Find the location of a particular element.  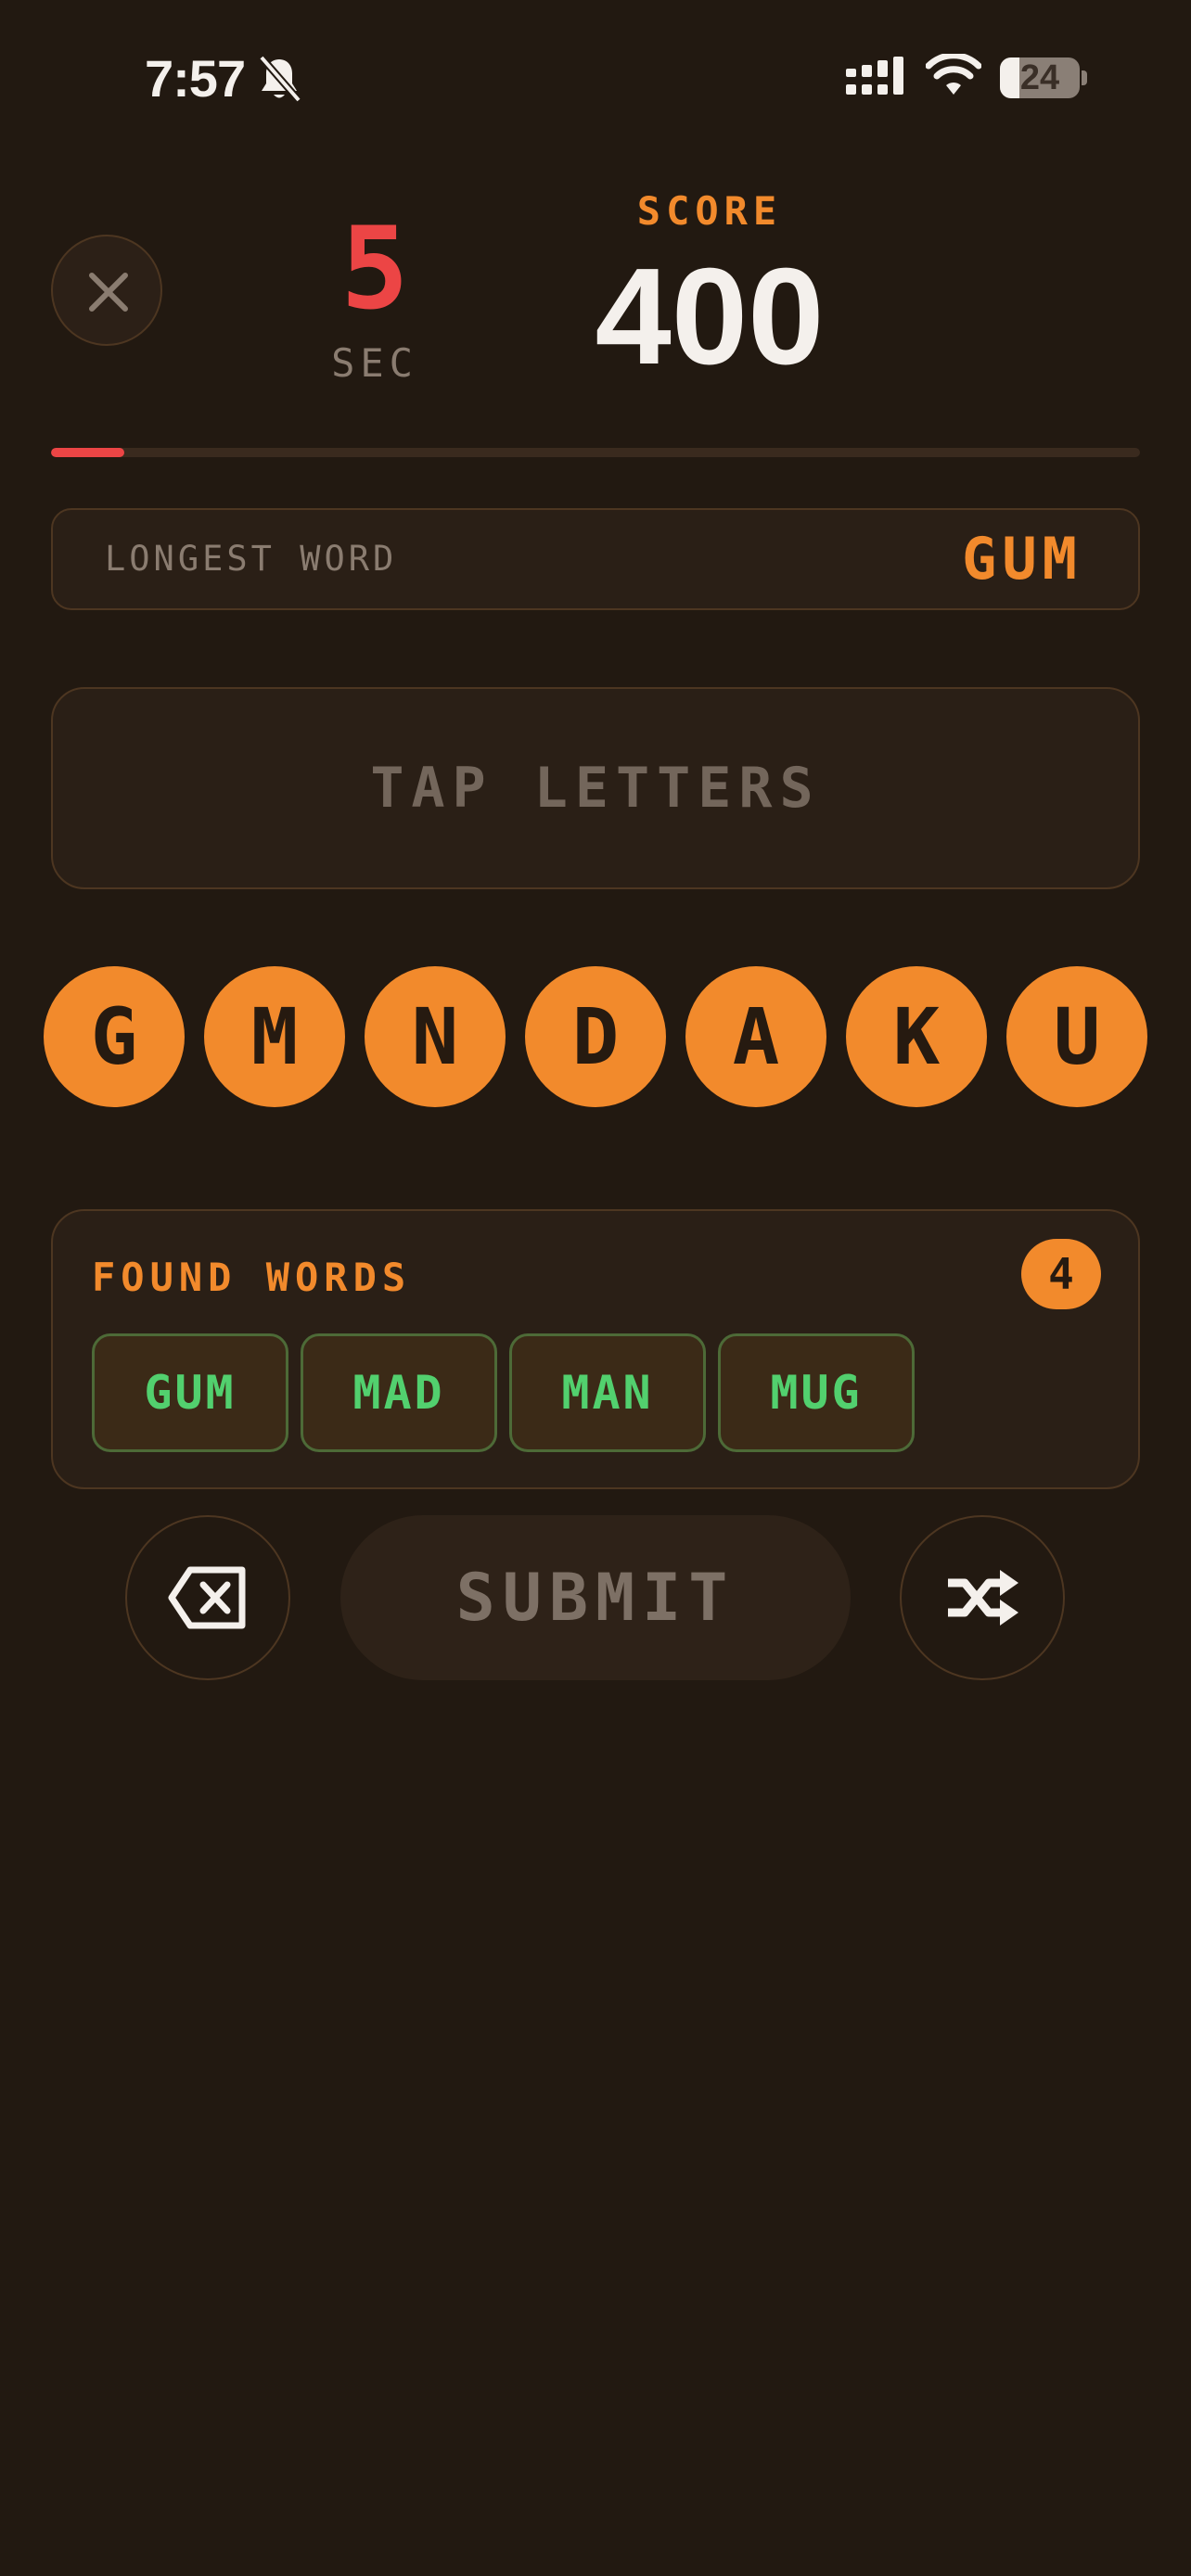

close-icon is located at coordinates (108, 292).